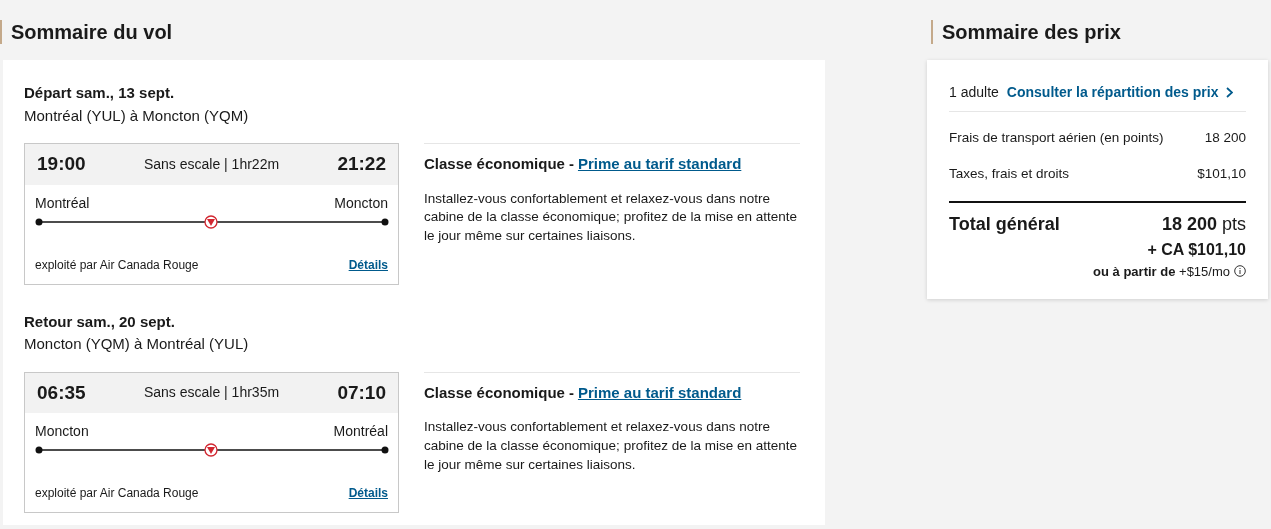 Image resolution: width=1271 pixels, height=529 pixels. I want to click on route-text: Montréal (YUL) à Moncton (YQM), so click(137, 115).